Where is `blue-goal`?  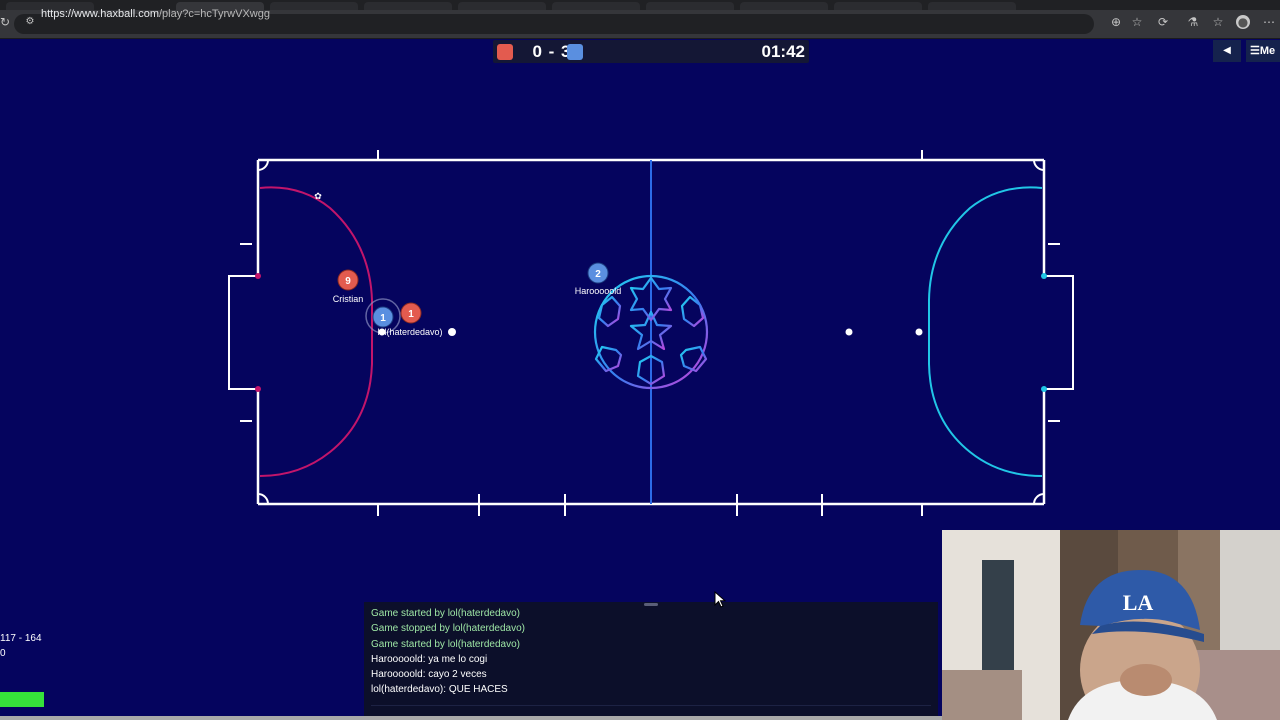
blue-goal is located at coordinates (1059, 332).